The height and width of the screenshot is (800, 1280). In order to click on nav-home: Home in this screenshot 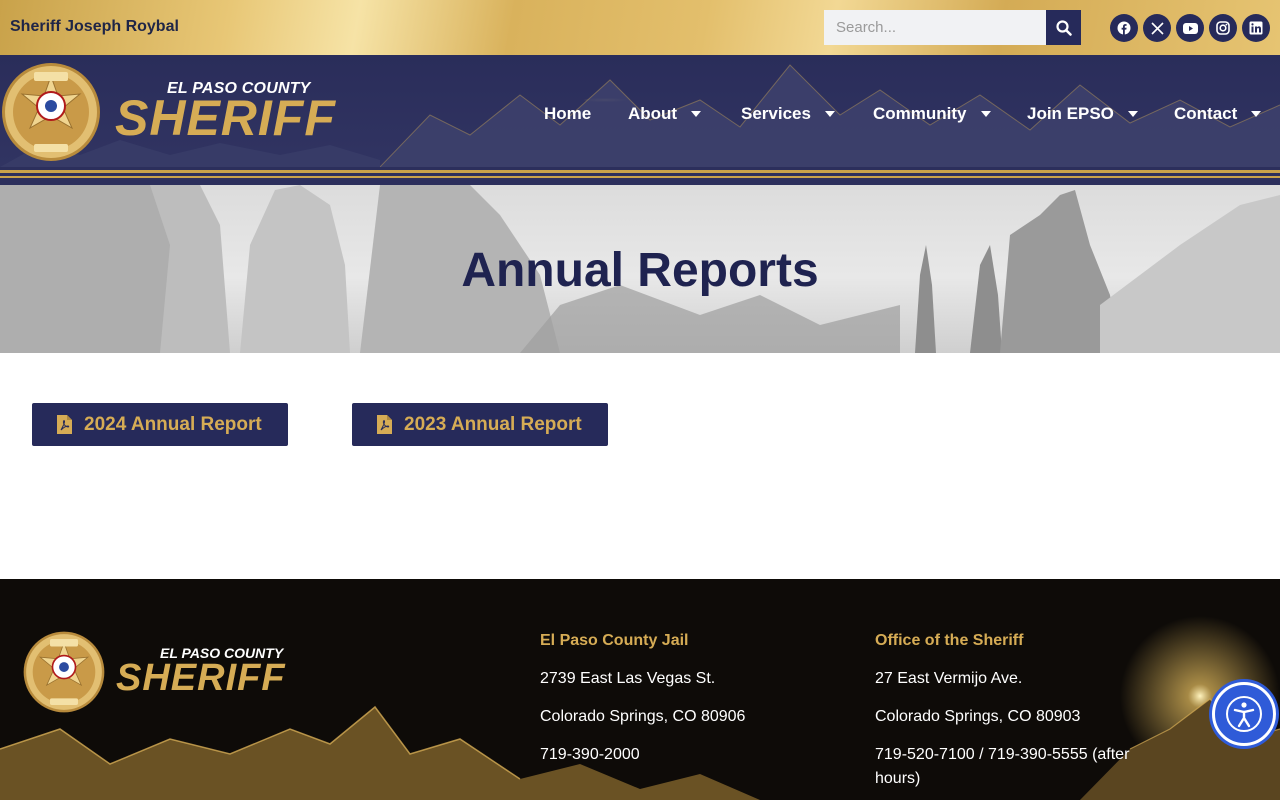, I will do `click(567, 114)`.